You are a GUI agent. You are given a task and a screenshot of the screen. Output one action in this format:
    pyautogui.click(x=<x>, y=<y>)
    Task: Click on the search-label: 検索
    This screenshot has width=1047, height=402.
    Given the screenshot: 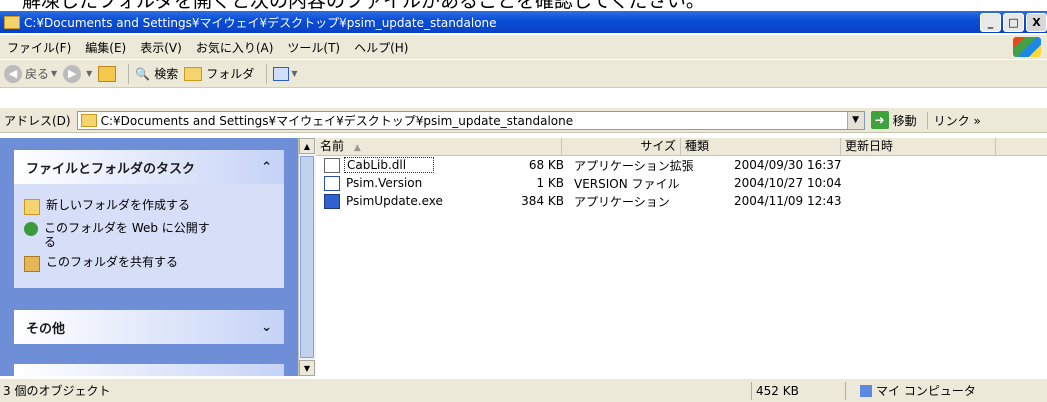 What is the action you would take?
    pyautogui.click(x=166, y=74)
    